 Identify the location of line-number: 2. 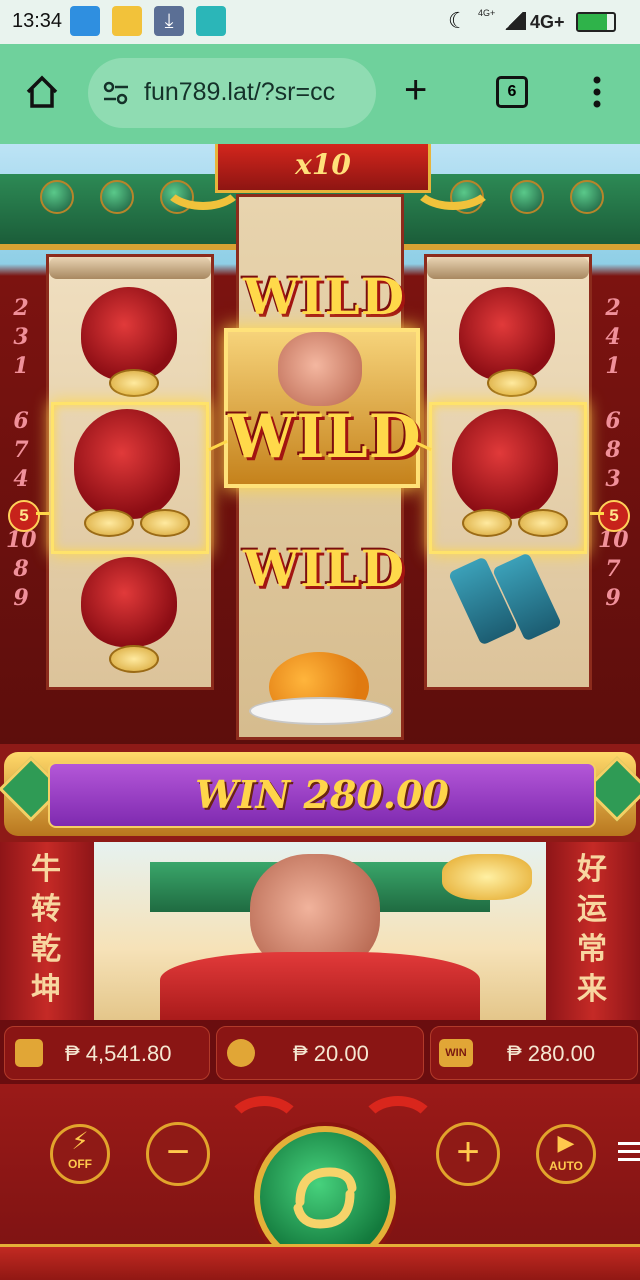
(21, 308).